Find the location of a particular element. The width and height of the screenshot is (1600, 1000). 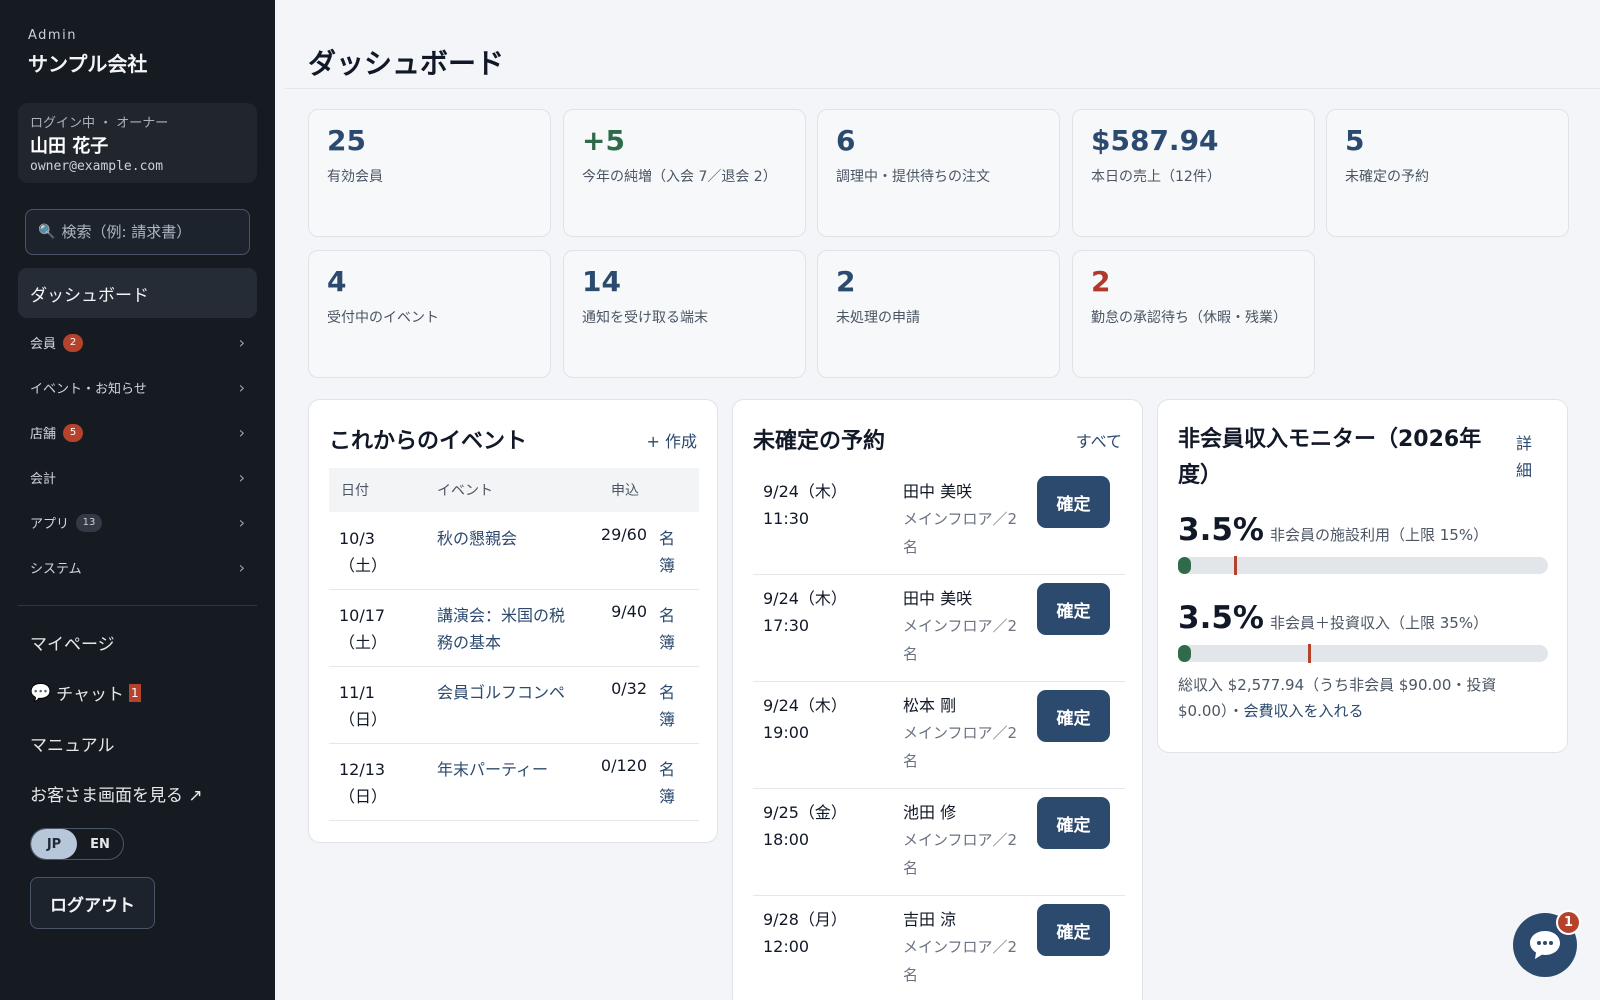

events-title: これからのイベント is located at coordinates (428, 441).